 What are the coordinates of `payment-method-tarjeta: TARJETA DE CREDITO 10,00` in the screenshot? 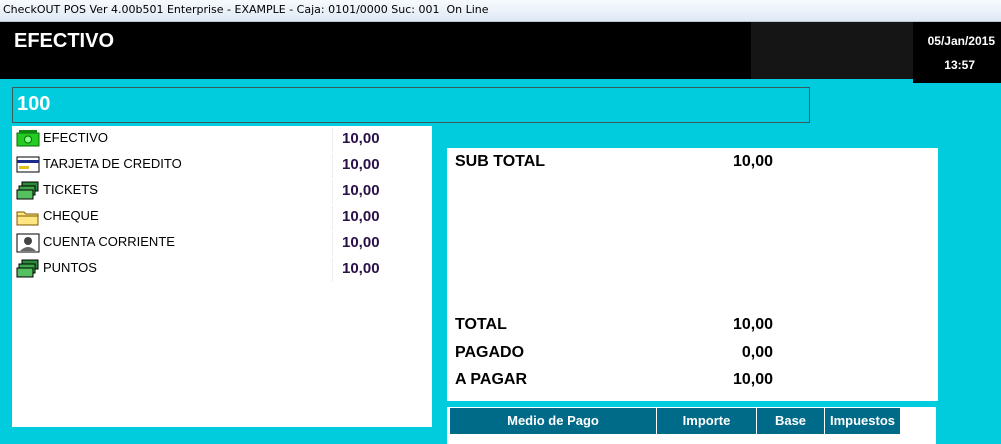 It's located at (222, 165).